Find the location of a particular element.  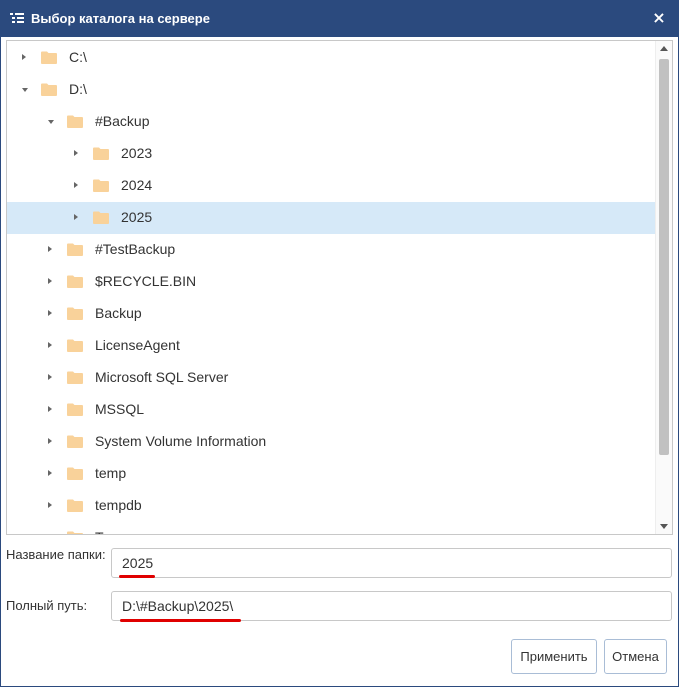

tree-item: temp is located at coordinates (332, 474).